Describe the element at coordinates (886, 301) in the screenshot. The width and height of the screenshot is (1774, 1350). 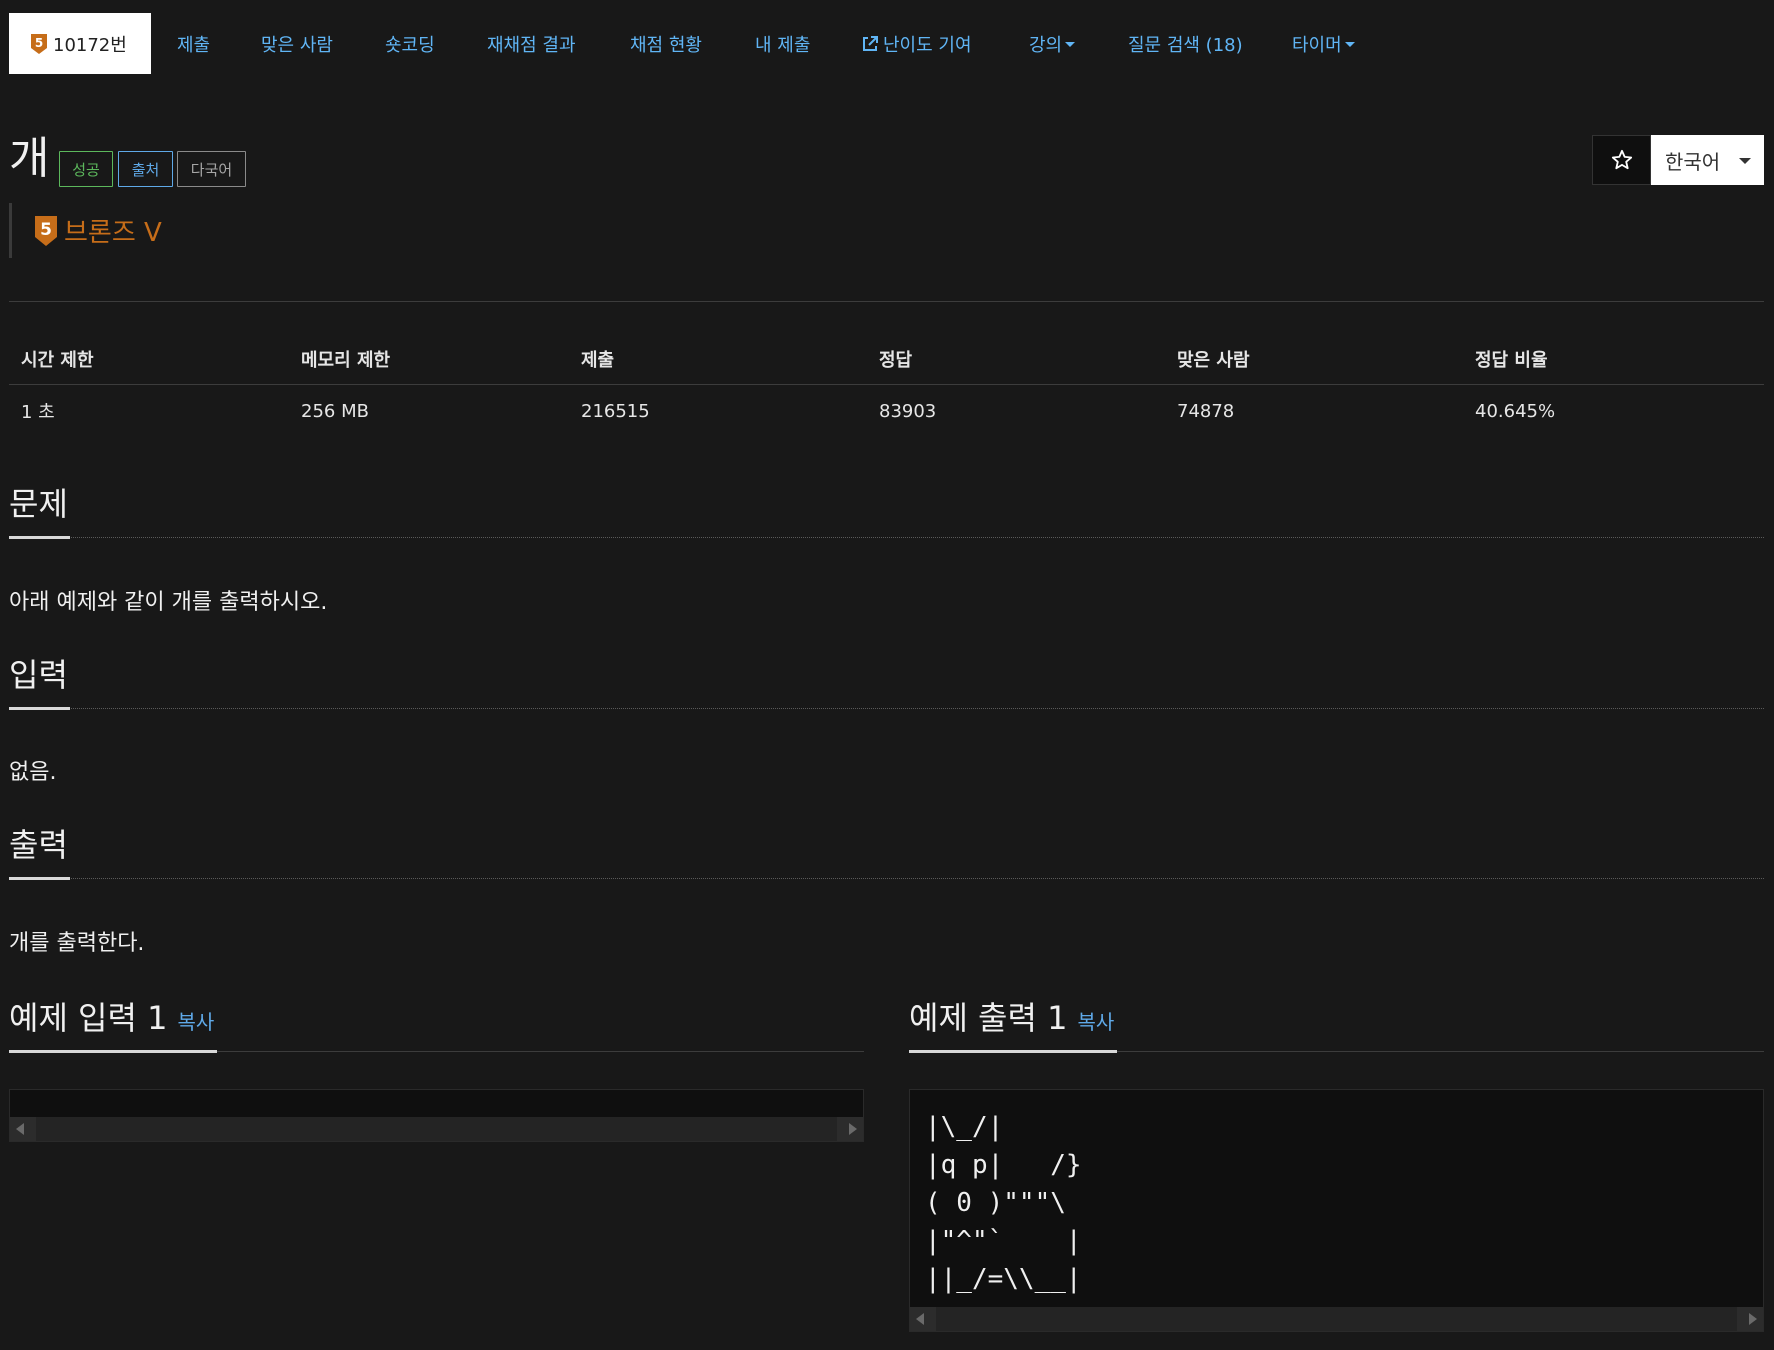
I see `divider` at that location.